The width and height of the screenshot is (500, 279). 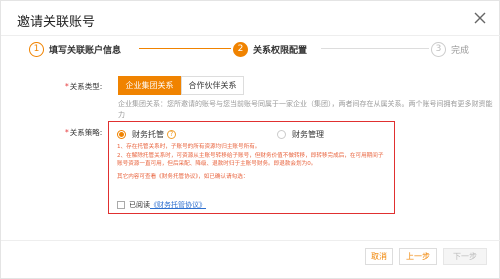 What do you see at coordinates (480, 18) in the screenshot?
I see `close-icon` at bounding box center [480, 18].